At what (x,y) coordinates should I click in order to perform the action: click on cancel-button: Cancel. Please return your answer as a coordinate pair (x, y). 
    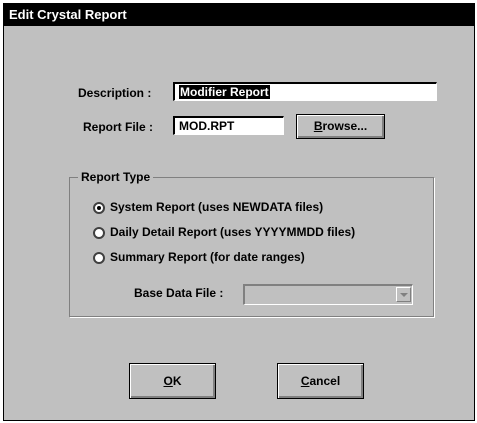
    Looking at the image, I should click on (320, 381).